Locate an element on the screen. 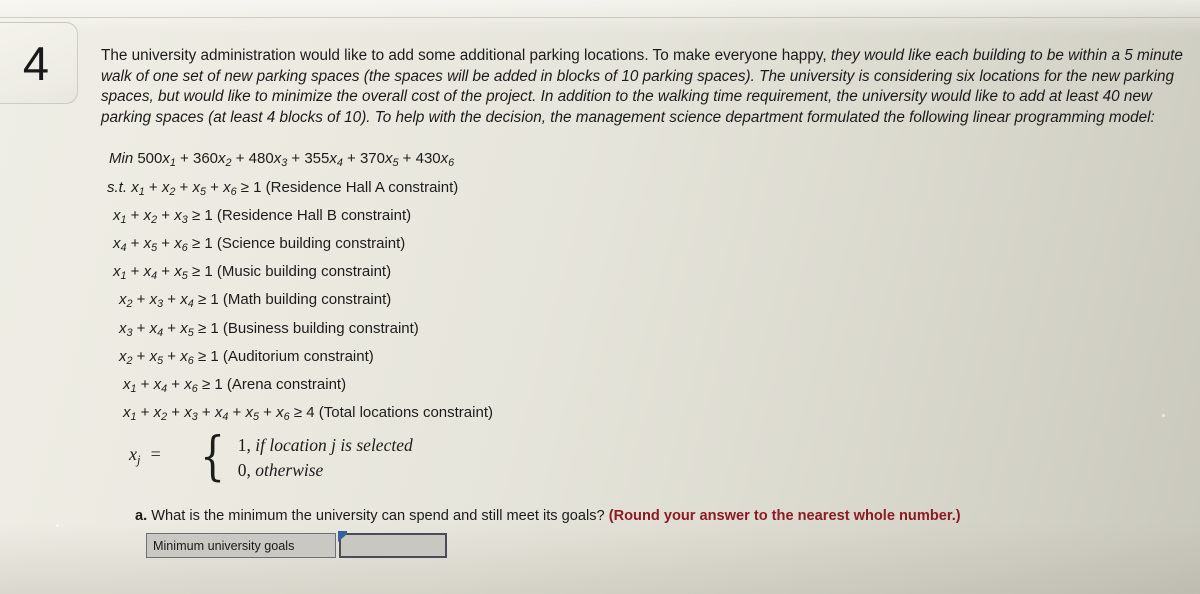  lp-constraint-label: (Residence Hall B constraint) is located at coordinates (314, 215).